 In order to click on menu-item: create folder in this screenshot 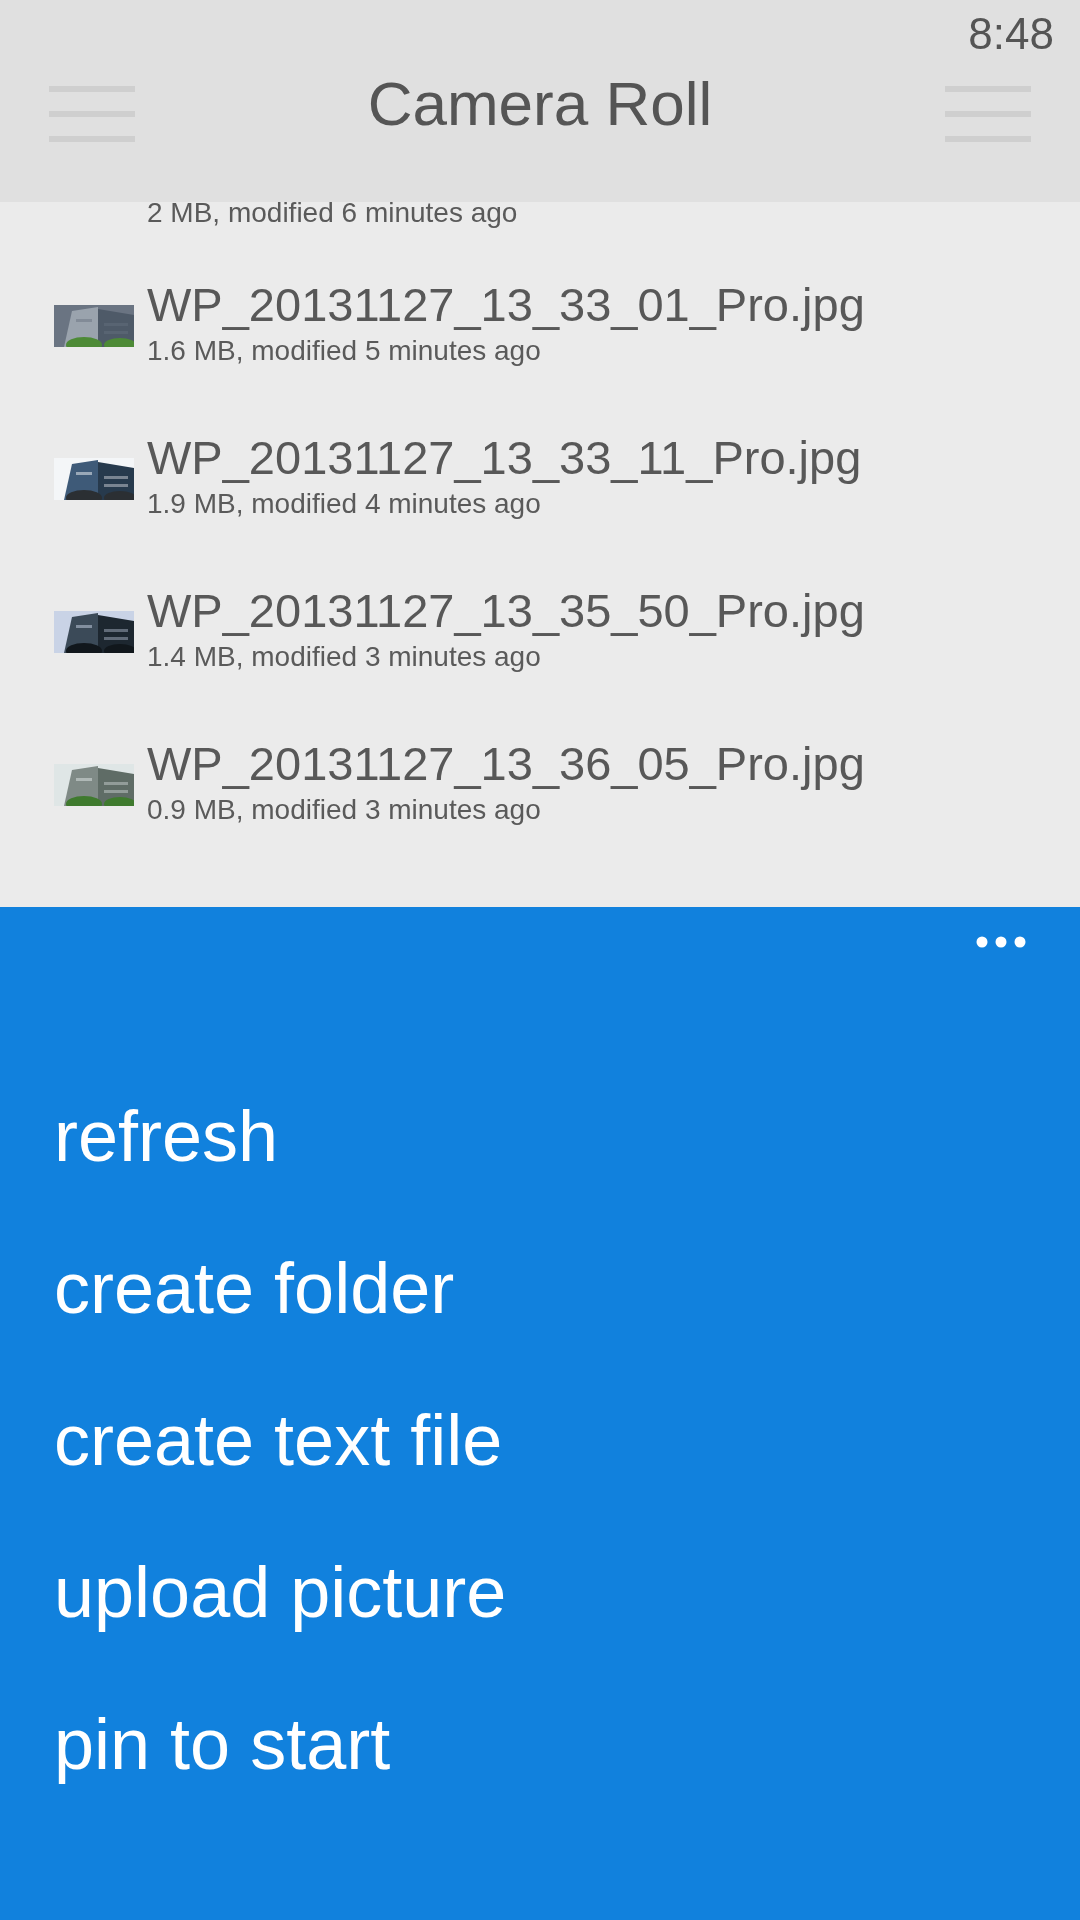, I will do `click(227, 1288)`.